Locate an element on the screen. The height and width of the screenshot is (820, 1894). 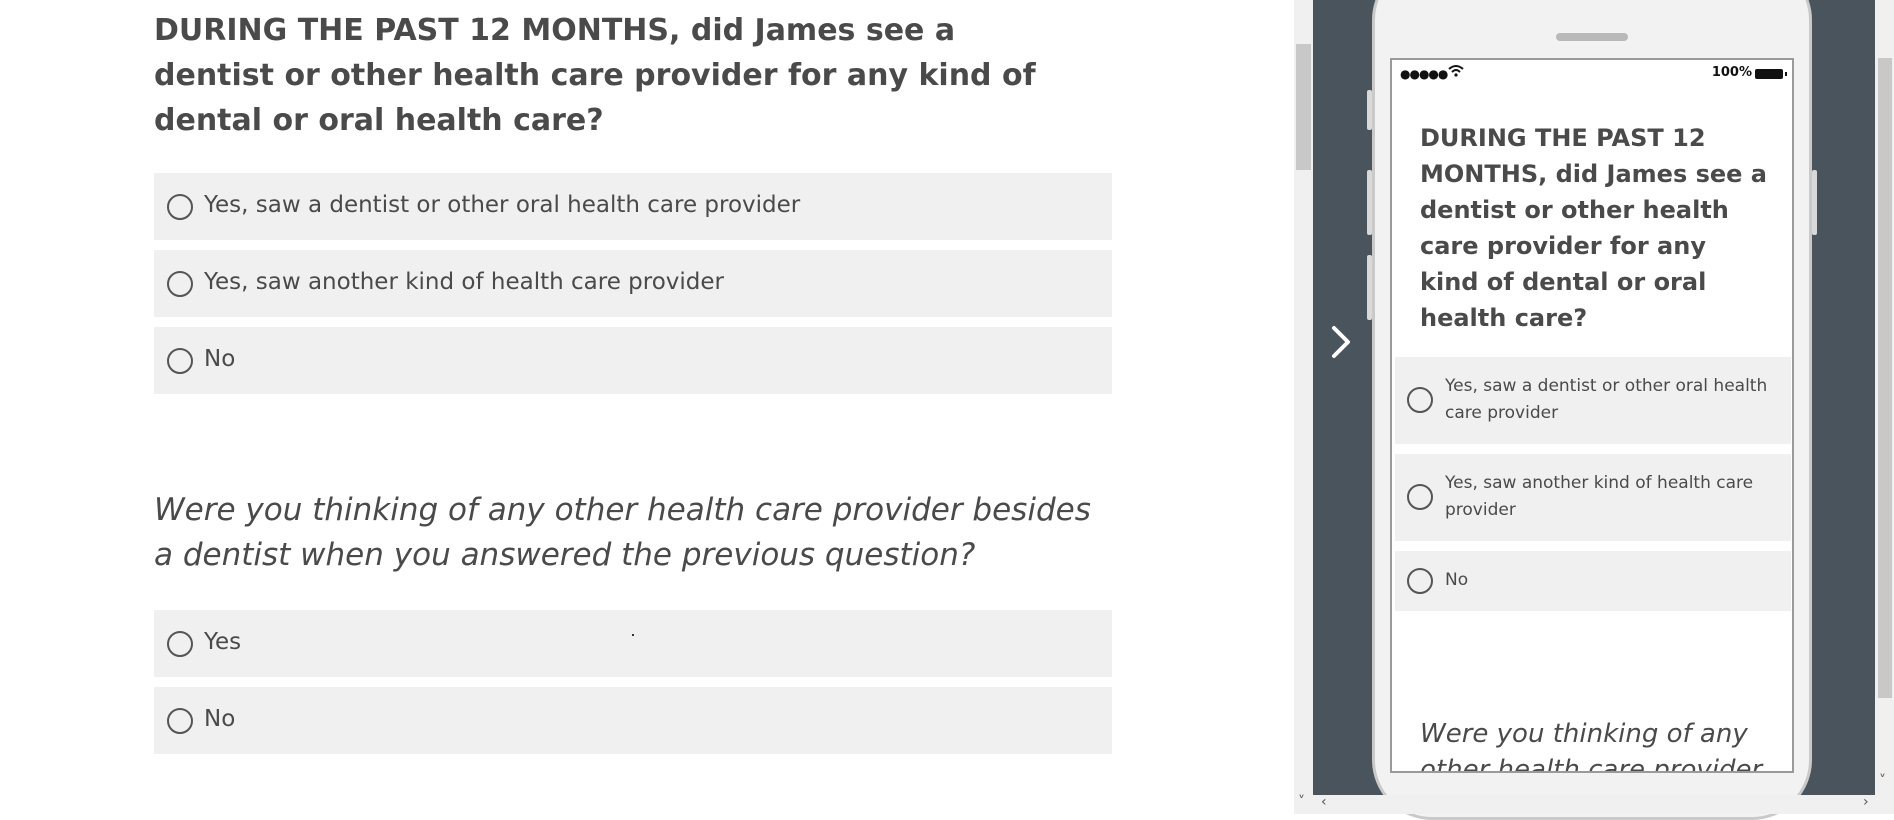
wifi-icon is located at coordinates (1456, 73).